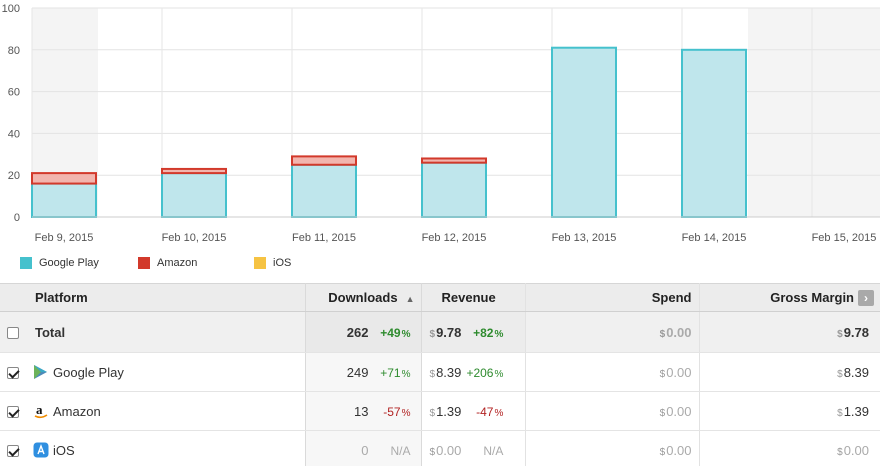 The image size is (880, 466). I want to click on downloads-change: -57%, so click(391, 412).